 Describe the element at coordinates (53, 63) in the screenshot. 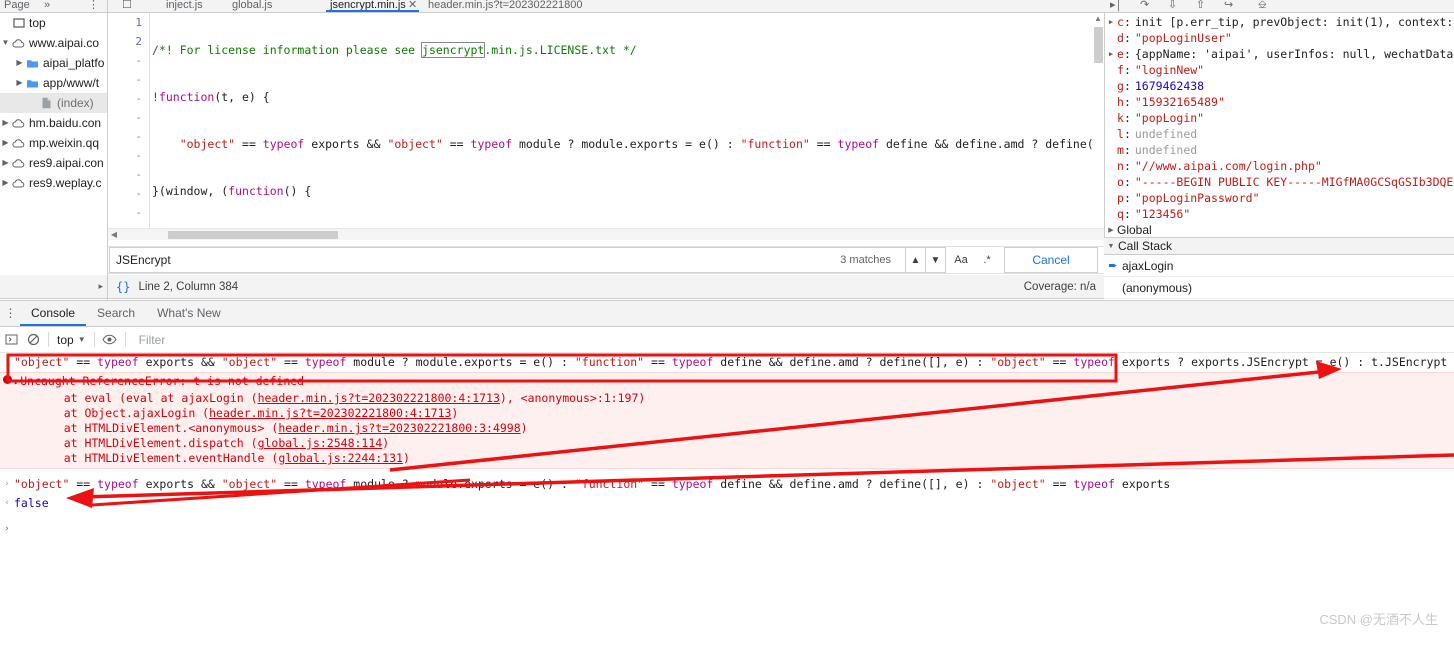

I see `tree-item-aipai-platform: ▶ aipai_platfo` at that location.